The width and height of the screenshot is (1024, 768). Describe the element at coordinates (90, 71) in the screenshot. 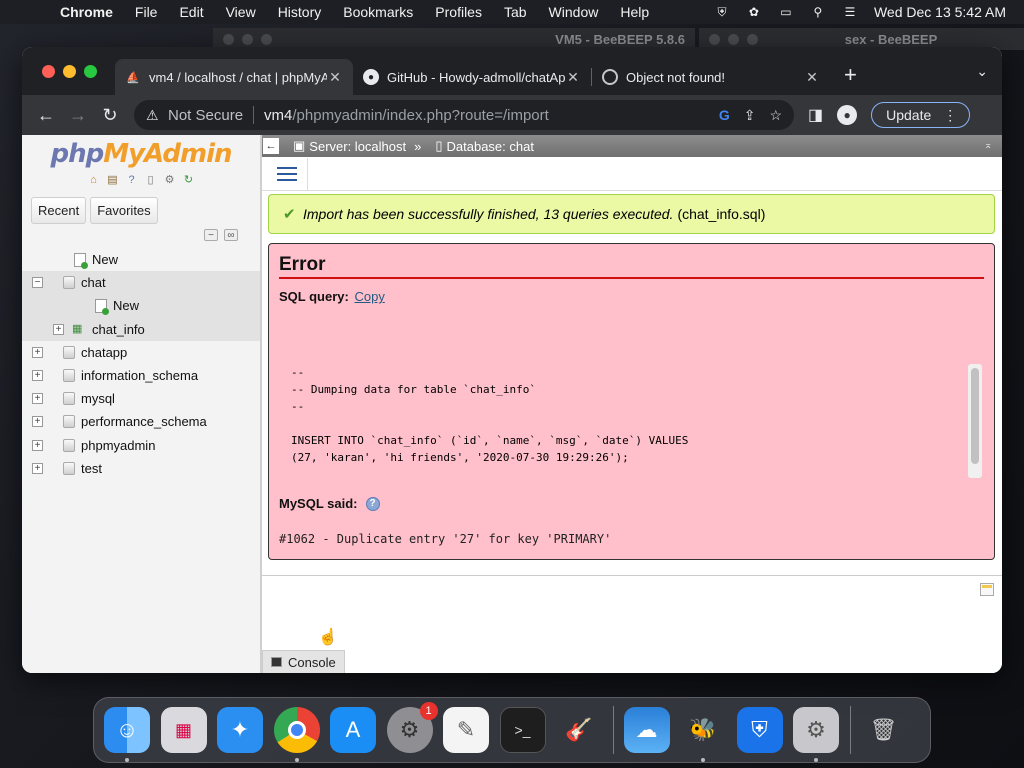

I see `zoom-window-button` at that location.